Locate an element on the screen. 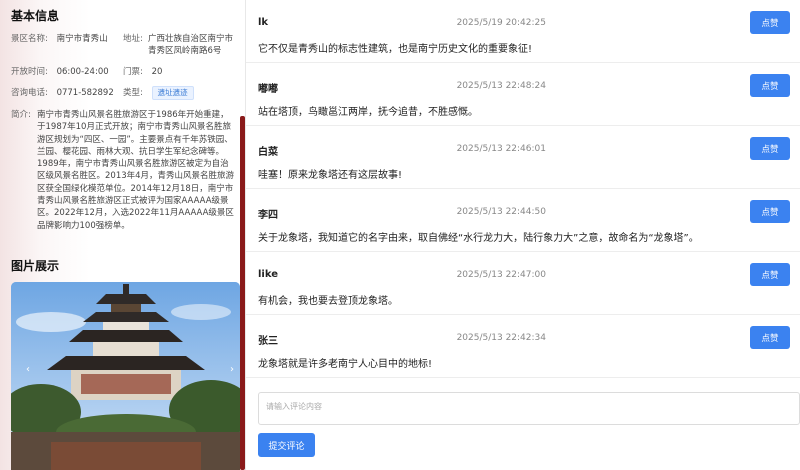 Image resolution: width=800 pixels, height=470 pixels. address-line-1: 广西壮族自治区南宁市 is located at coordinates (191, 39).